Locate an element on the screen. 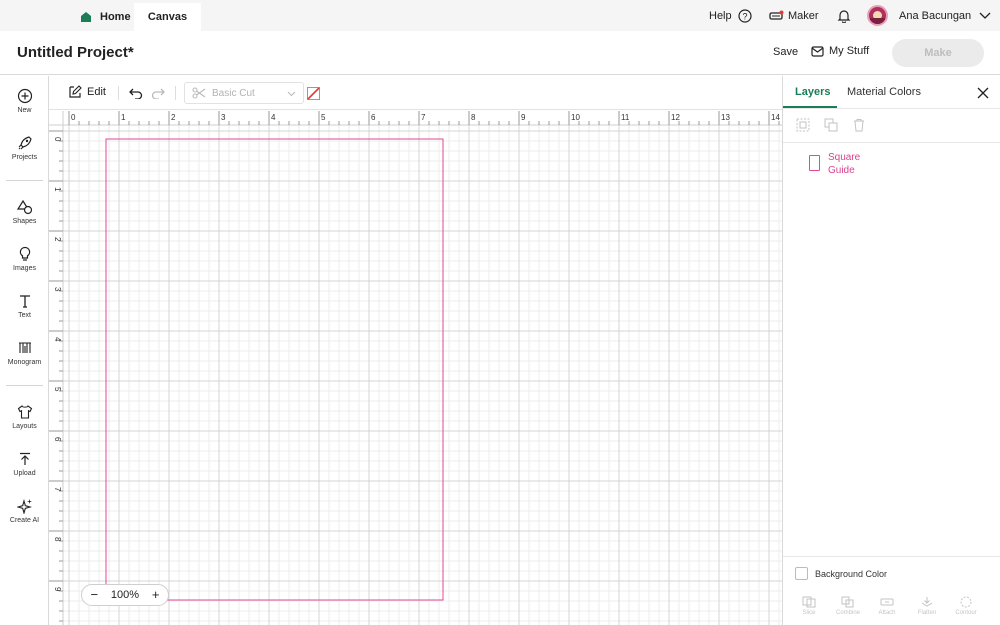  ruler-top-label: 5 is located at coordinates (323, 117).